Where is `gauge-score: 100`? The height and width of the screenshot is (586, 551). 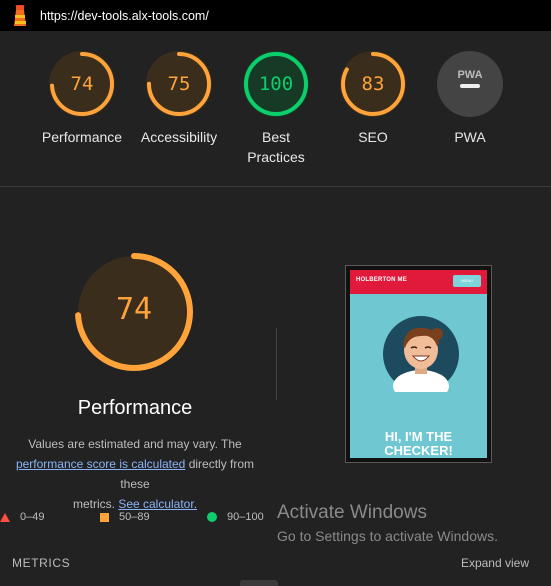 gauge-score: 100 is located at coordinates (276, 84).